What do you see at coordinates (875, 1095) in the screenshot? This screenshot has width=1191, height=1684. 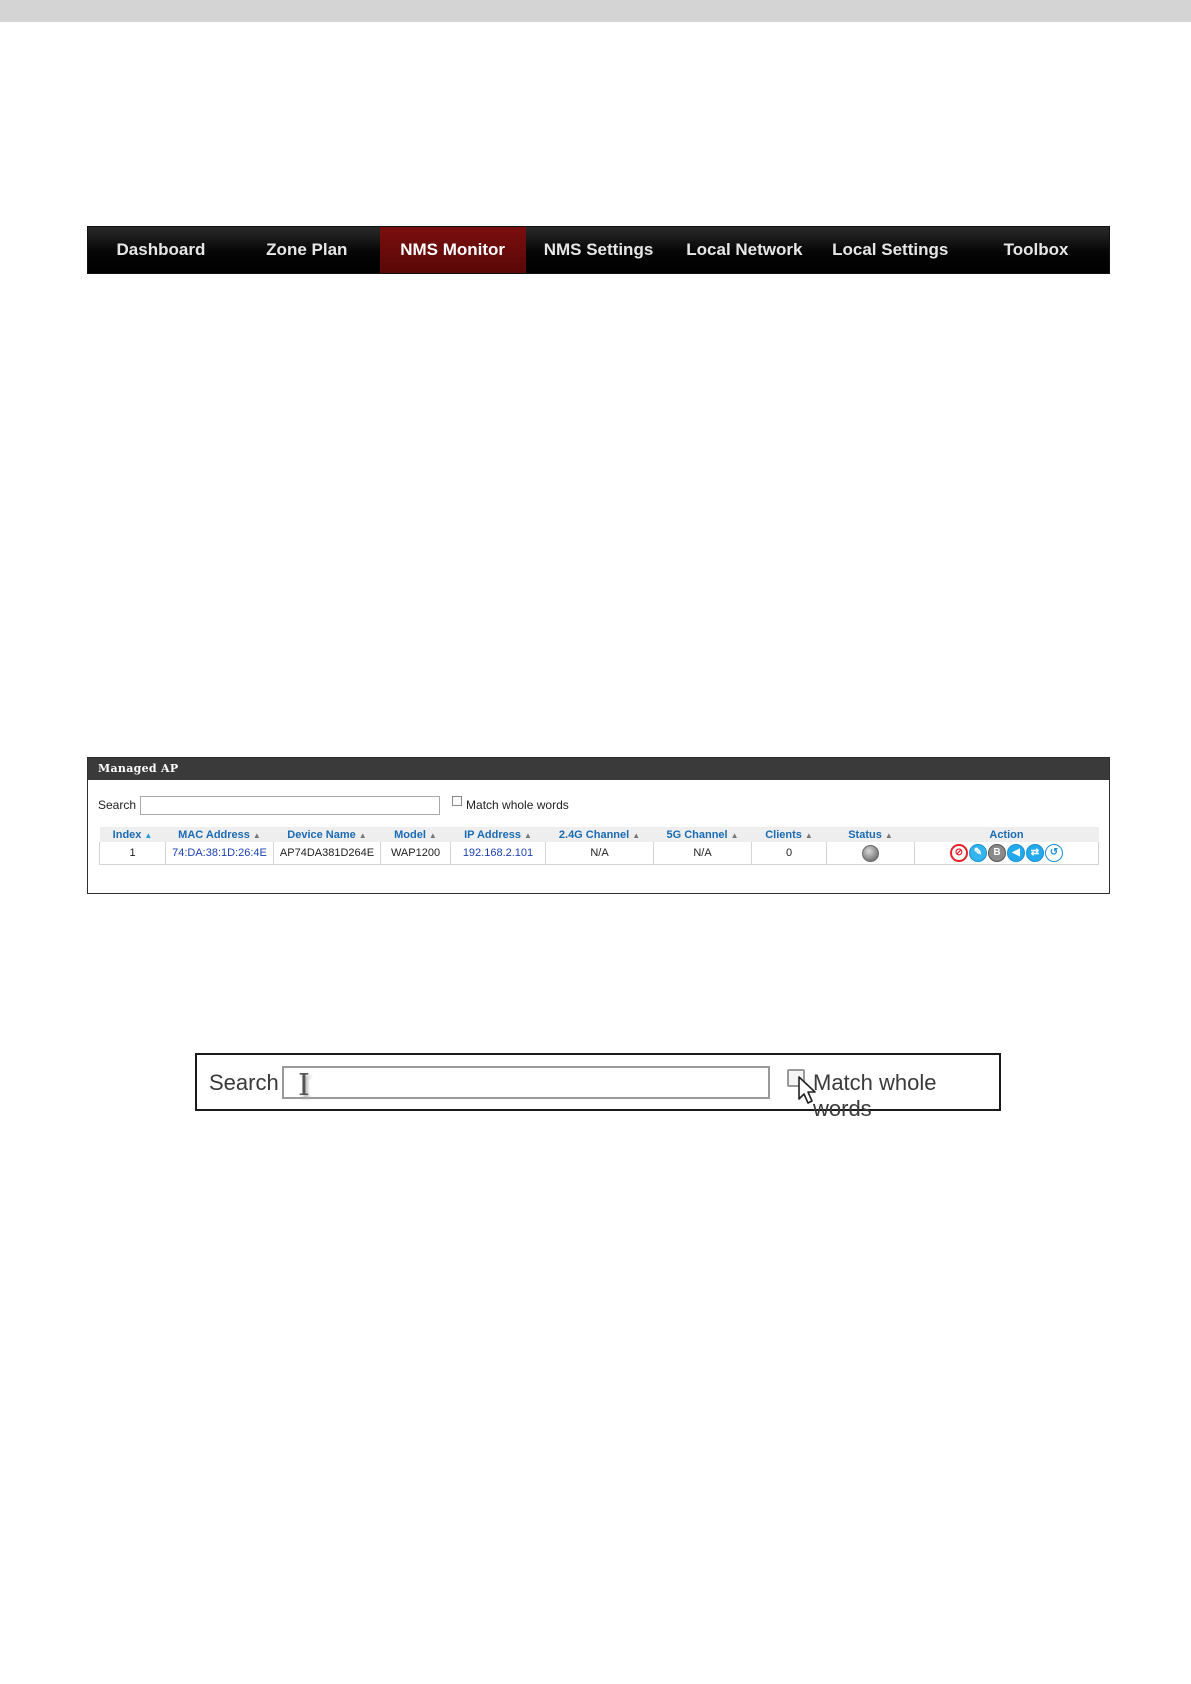 I see `zoom-match-whole-words-label: Match whole words` at bounding box center [875, 1095].